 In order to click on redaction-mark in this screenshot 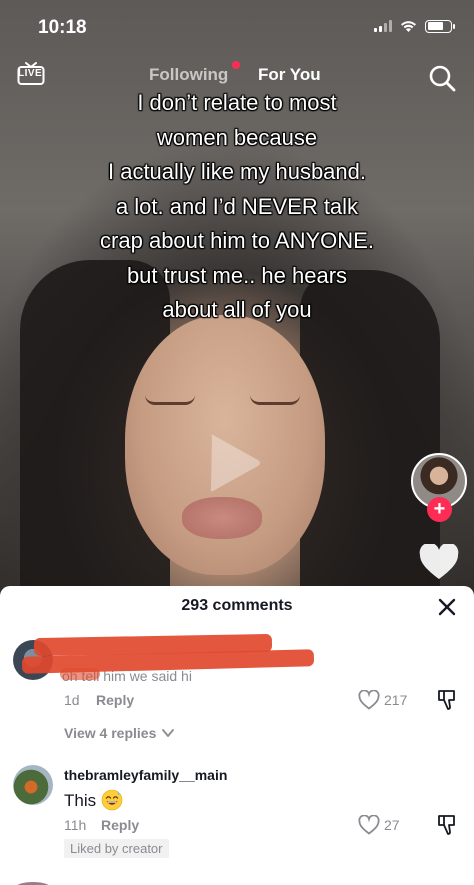, I will do `click(80, 674)`.